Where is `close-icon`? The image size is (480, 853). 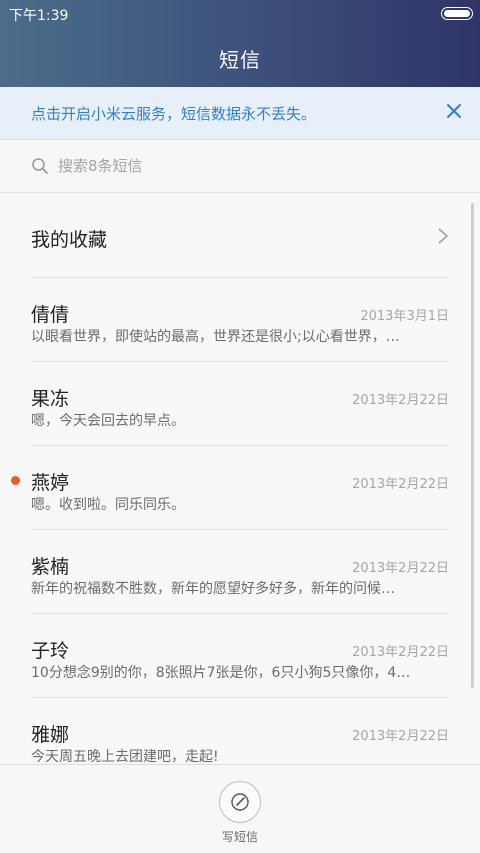 close-icon is located at coordinates (454, 111).